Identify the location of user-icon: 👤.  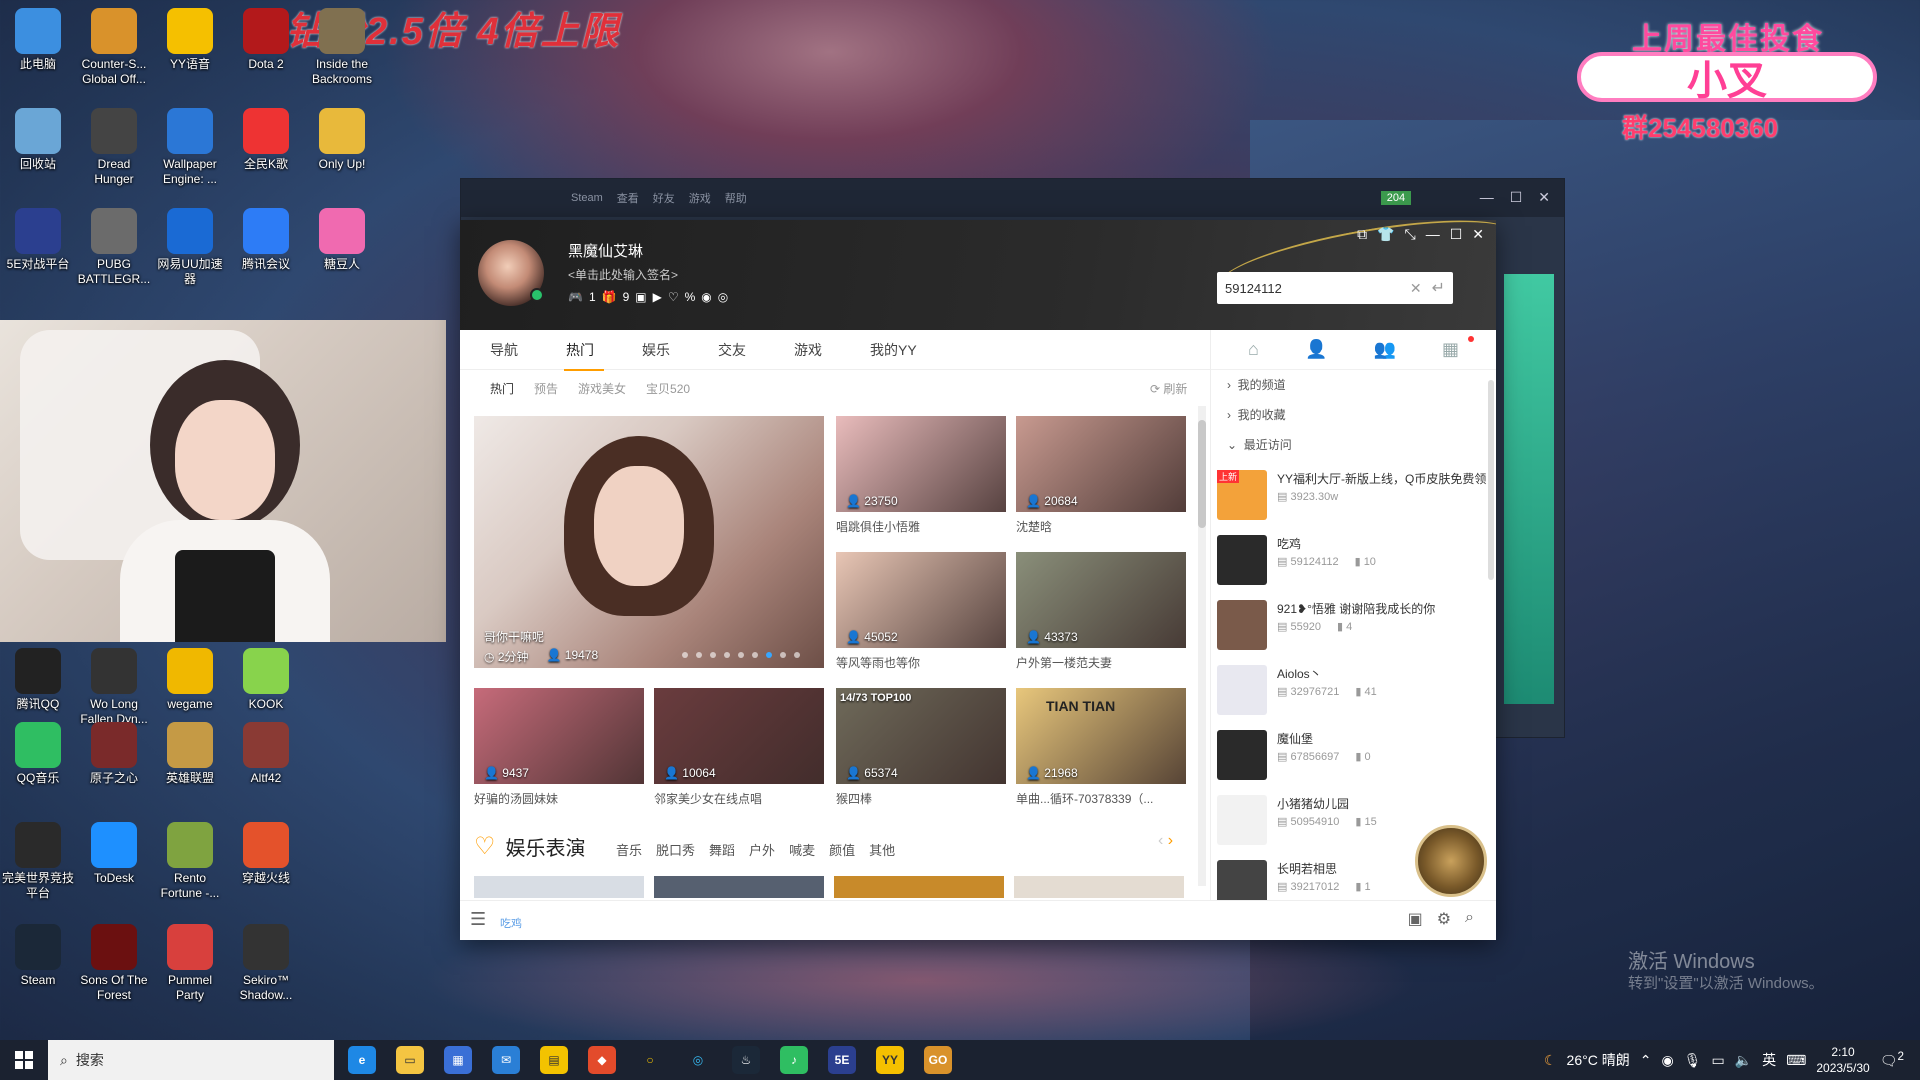
(1316, 349).